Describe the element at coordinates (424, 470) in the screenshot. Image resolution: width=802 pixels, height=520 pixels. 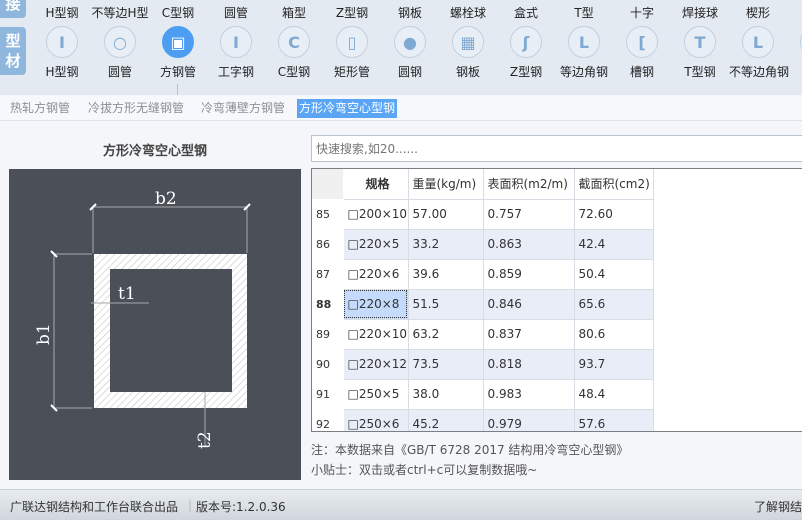
I see `tip-note: 小贴士：双击或者ctrl+c可以复制数据哦~` at that location.